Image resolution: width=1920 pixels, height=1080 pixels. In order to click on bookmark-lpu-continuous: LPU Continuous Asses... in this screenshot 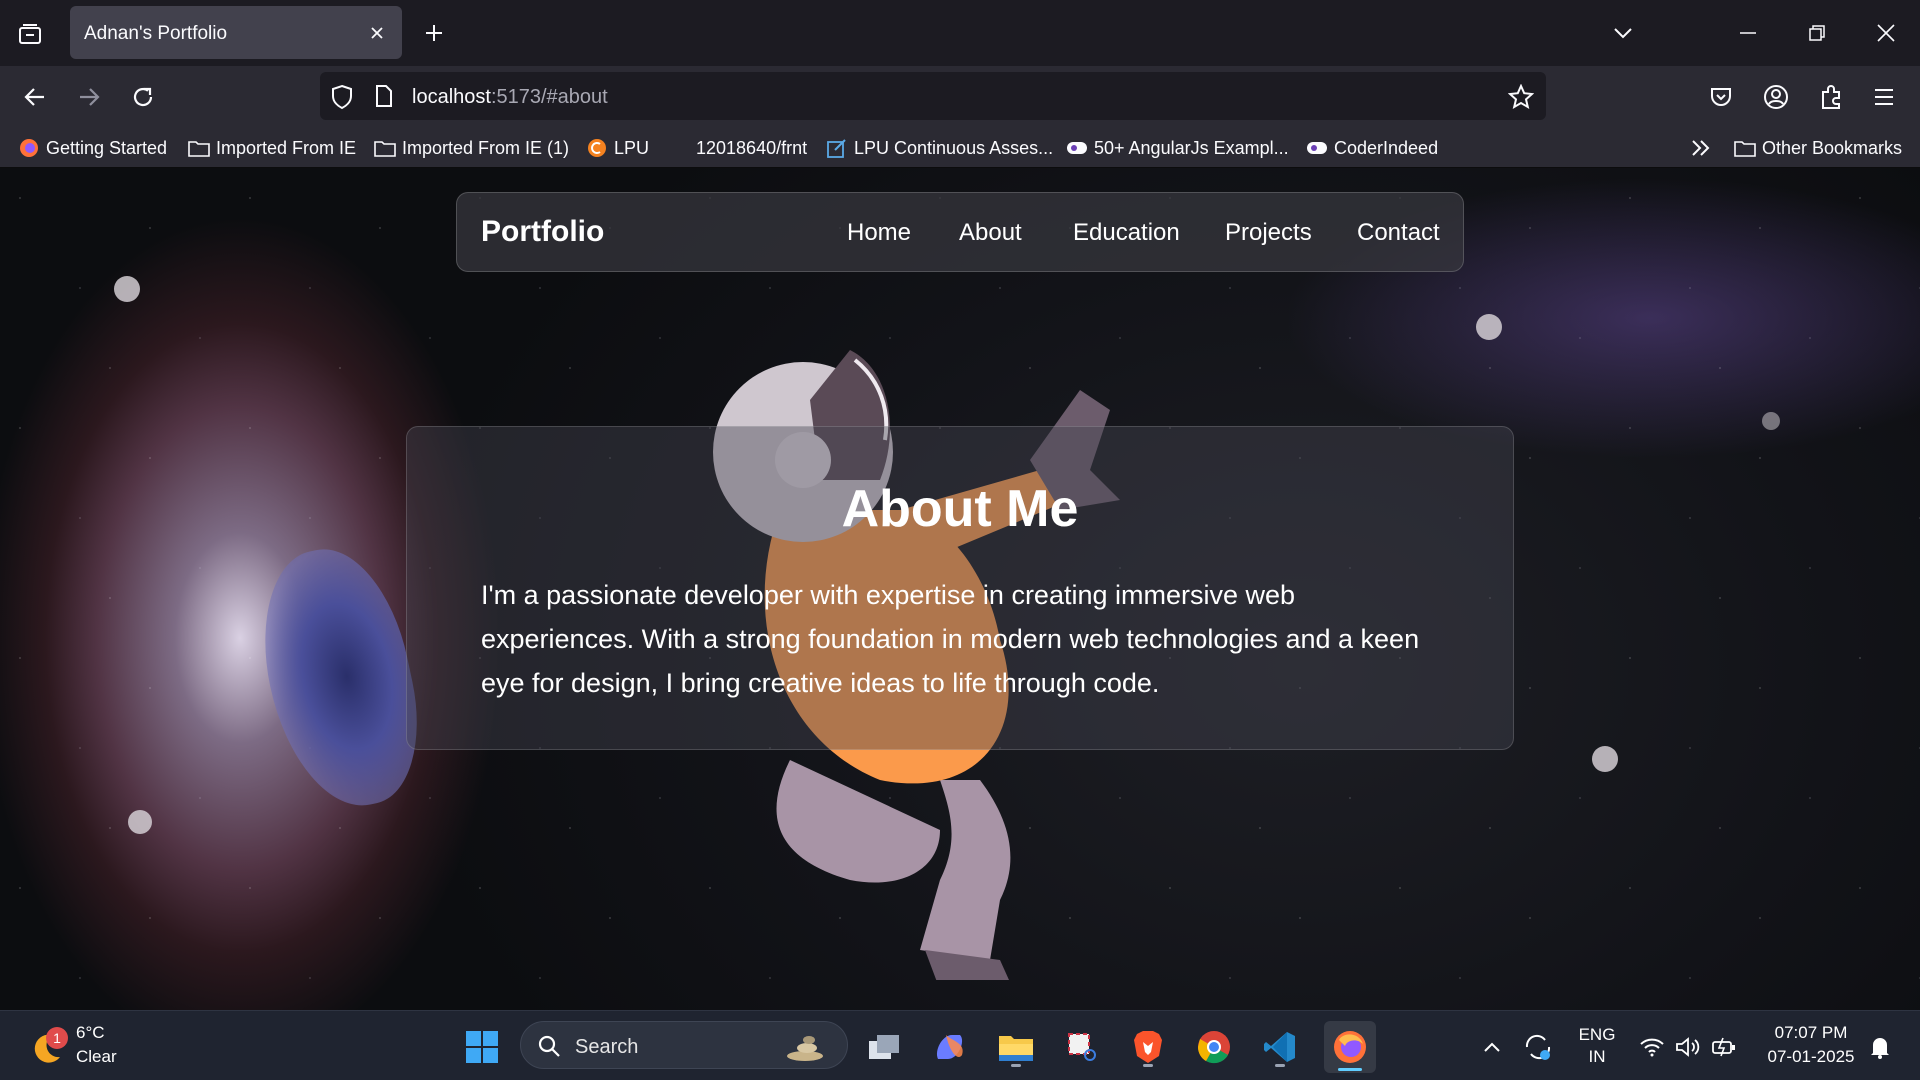, I will do `click(939, 148)`.